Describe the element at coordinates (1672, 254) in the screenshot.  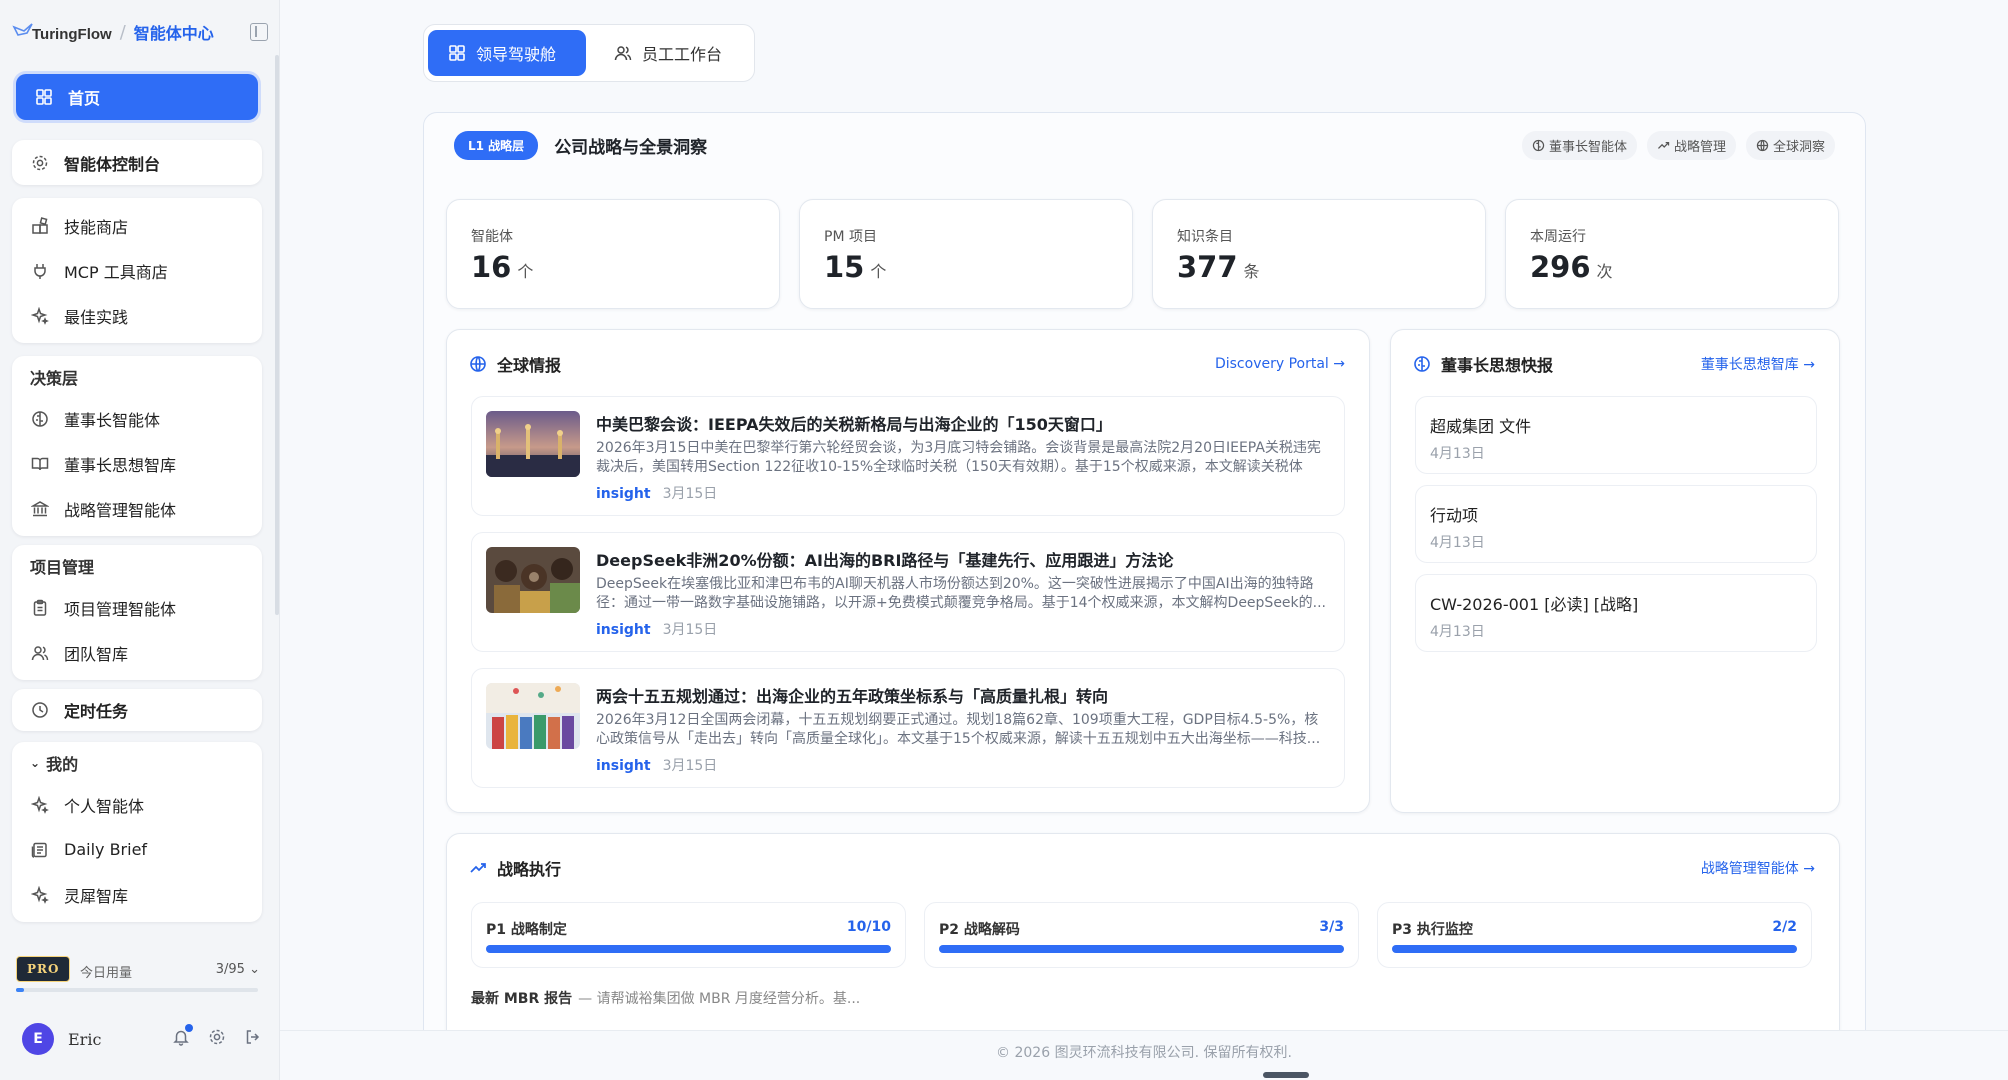
I see `stat-card-weekly-runs: 本周运行 296 次` at that location.